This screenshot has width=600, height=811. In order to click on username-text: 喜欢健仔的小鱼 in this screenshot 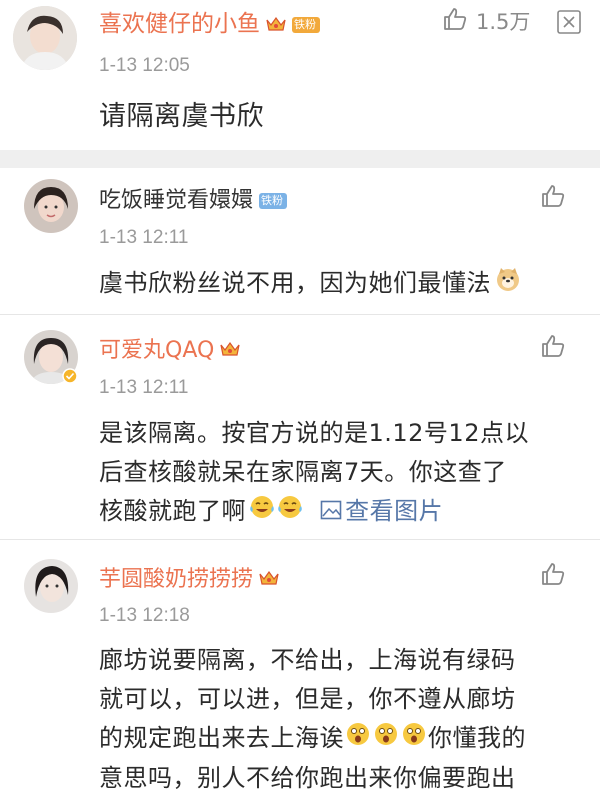, I will do `click(179, 24)`.